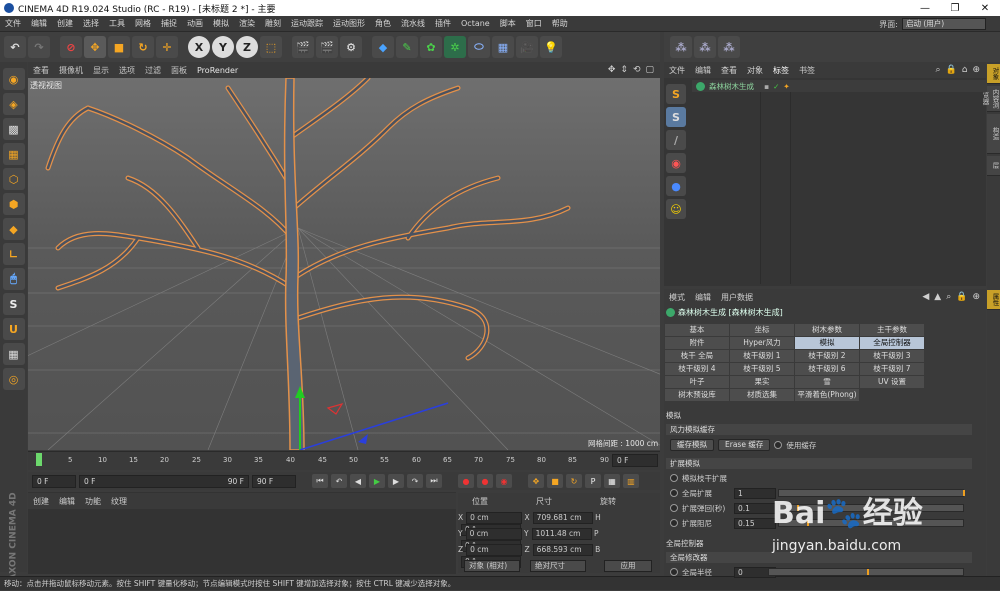 The image size is (1000, 591). Describe the element at coordinates (221, 23) in the screenshot. I see `menu-simulate: 模拟` at that location.